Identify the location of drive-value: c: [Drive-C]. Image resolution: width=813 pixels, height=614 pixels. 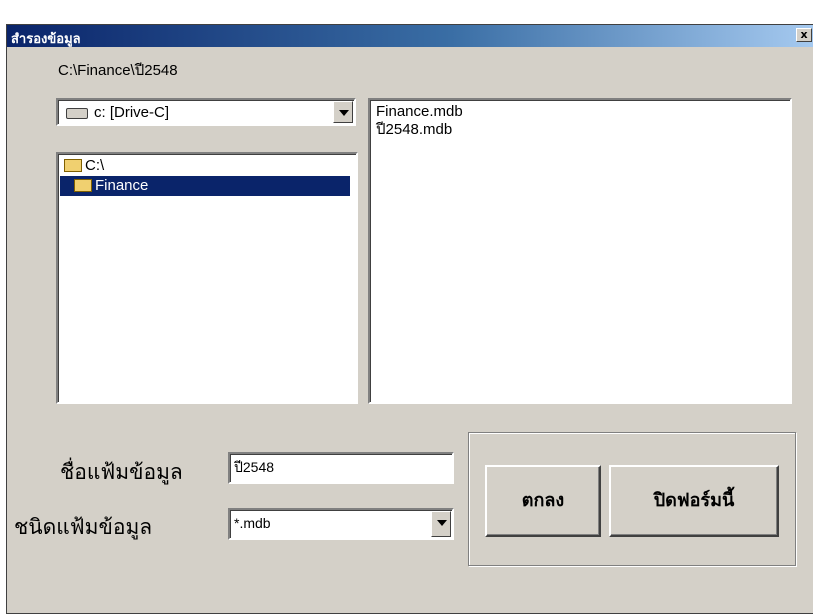
(131, 112).